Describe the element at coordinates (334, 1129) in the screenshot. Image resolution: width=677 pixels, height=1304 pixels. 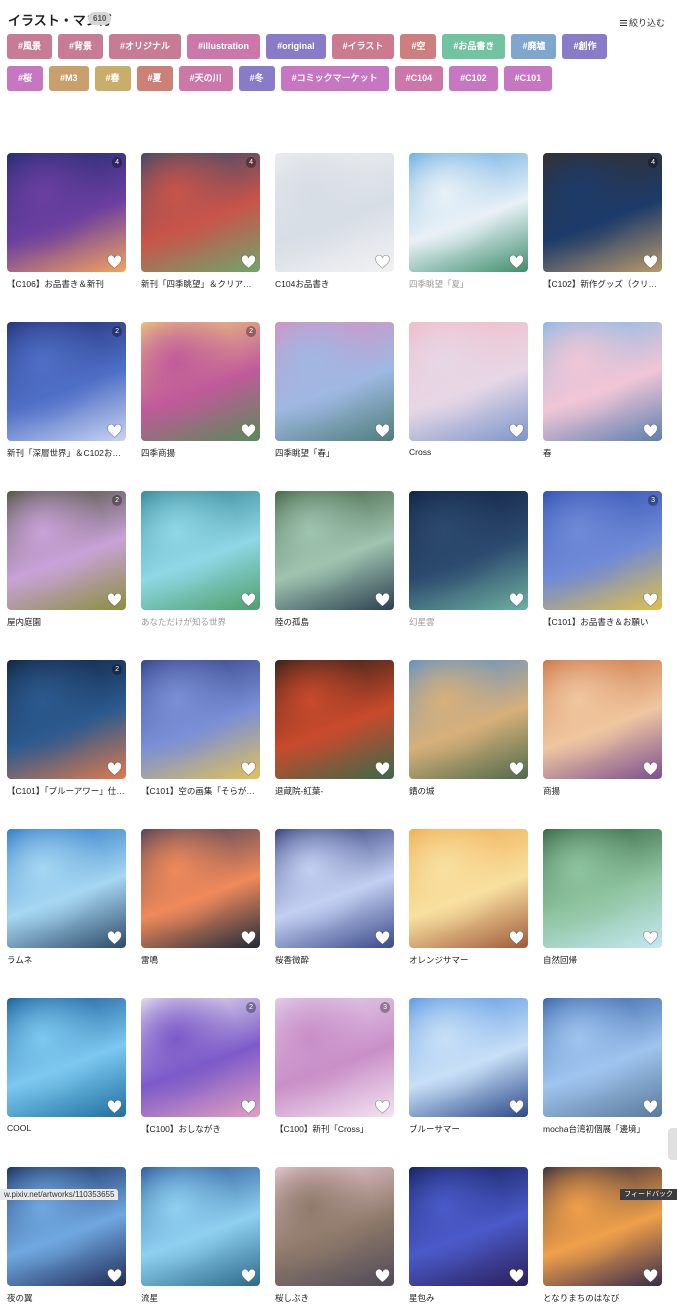
I see `artwork-title: 【C100】新刊「Cross」` at that location.